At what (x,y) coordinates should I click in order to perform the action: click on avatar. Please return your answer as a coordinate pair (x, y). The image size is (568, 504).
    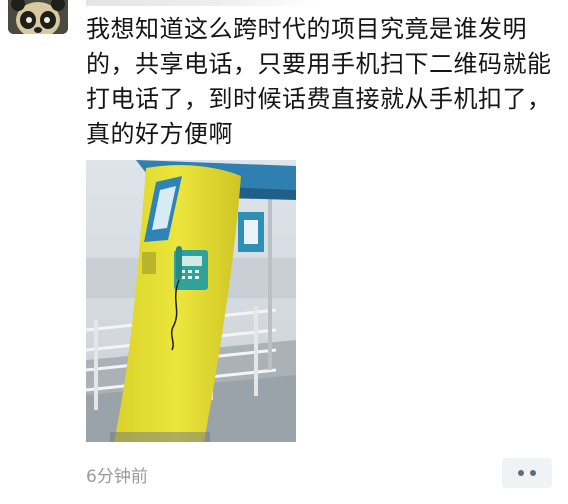
    Looking at the image, I should click on (38, 17).